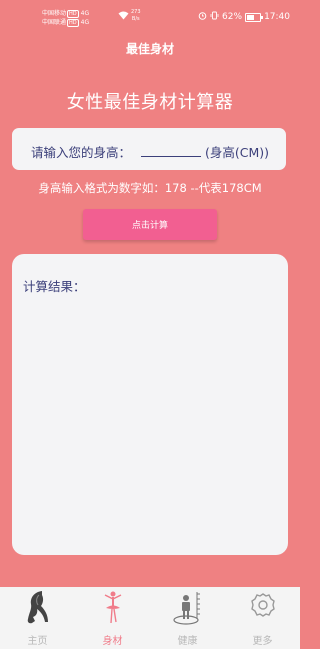 Image resolution: width=320 pixels, height=649 pixels. I want to click on woman-silhouette-icon, so click(38, 607).